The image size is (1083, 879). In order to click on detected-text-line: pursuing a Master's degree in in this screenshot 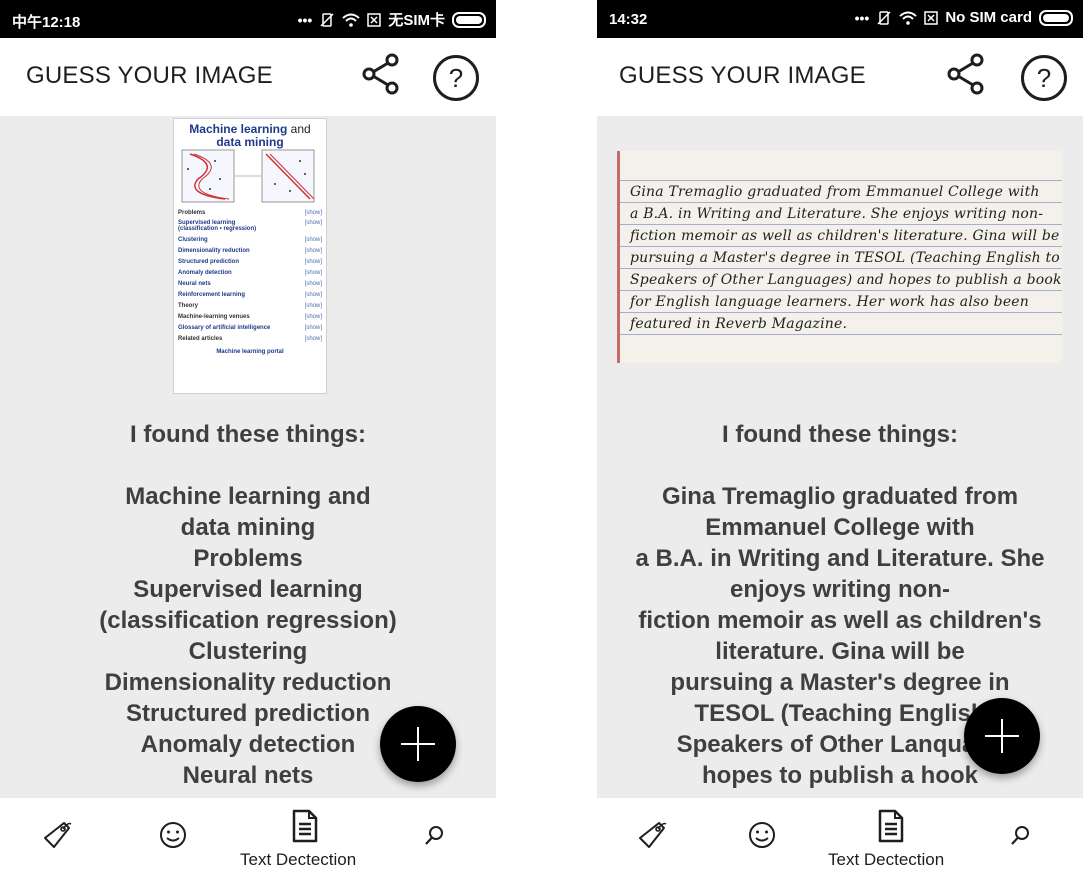, I will do `click(840, 682)`.